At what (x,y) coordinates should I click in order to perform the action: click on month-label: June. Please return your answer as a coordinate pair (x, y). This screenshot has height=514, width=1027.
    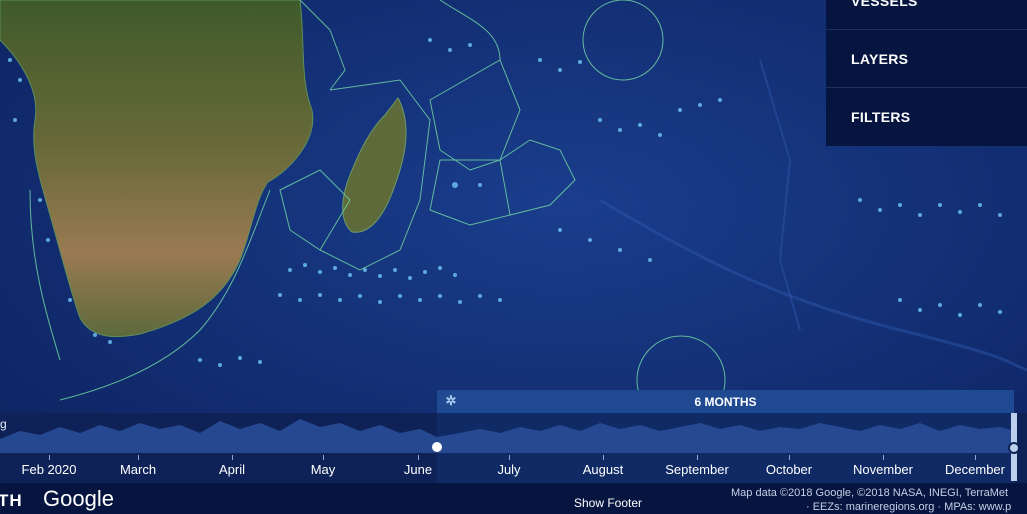
    Looking at the image, I should click on (418, 469).